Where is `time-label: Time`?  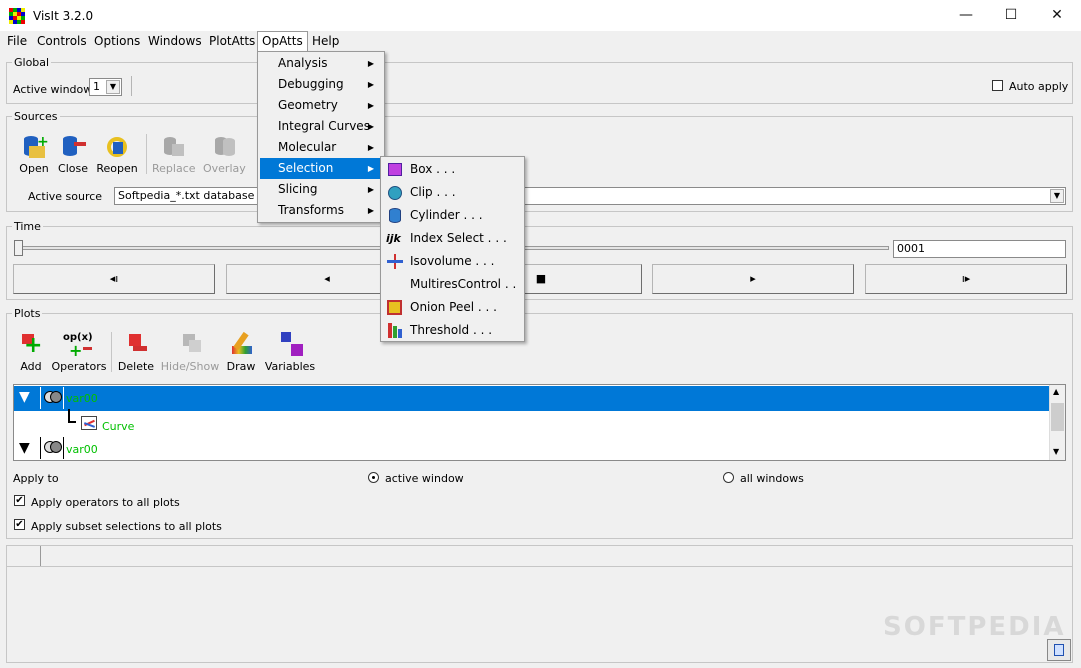
time-label: Time is located at coordinates (27, 226).